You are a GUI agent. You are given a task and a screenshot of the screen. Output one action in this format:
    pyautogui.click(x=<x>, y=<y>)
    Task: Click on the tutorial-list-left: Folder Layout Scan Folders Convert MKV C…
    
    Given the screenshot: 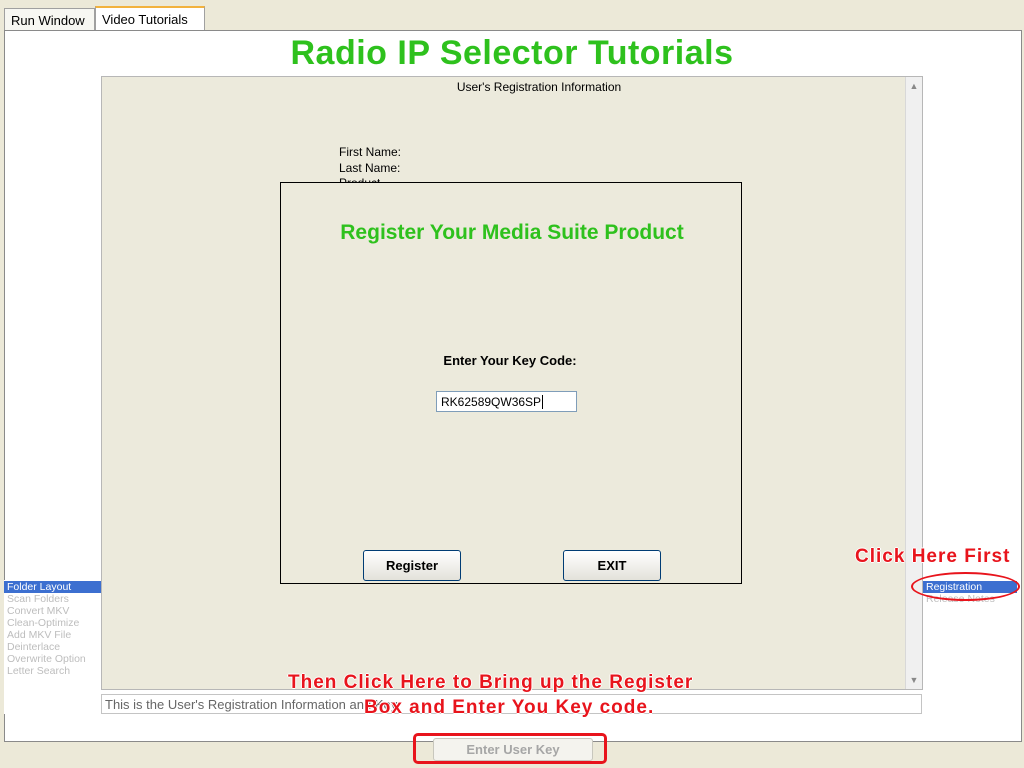 What is the action you would take?
    pyautogui.click(x=52, y=647)
    